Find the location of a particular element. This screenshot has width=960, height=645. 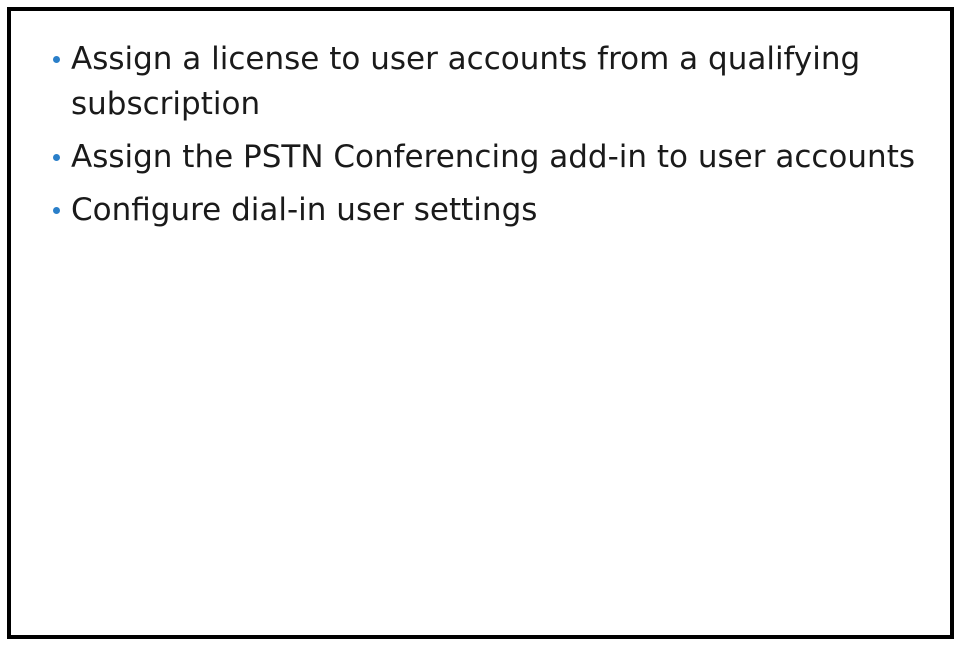

bullet-item-dial-in-settings: Configure dial-in user settings is located at coordinates (489, 210).